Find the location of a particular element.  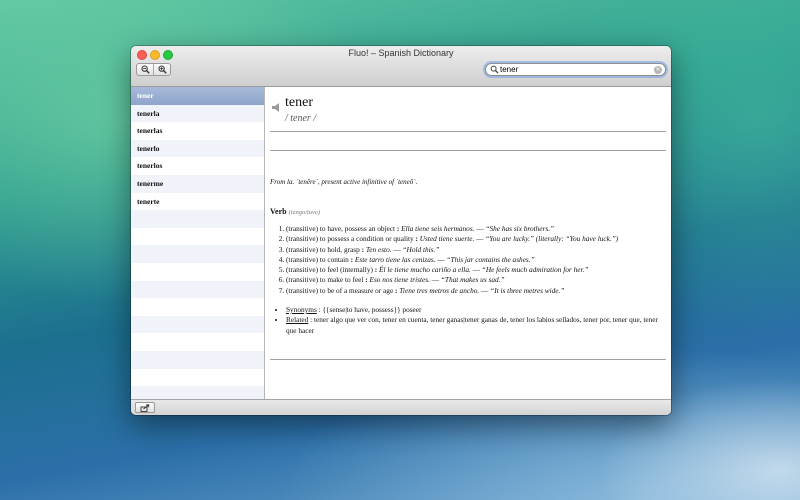

entry-pronunciation: / tener / is located at coordinates (301, 118).